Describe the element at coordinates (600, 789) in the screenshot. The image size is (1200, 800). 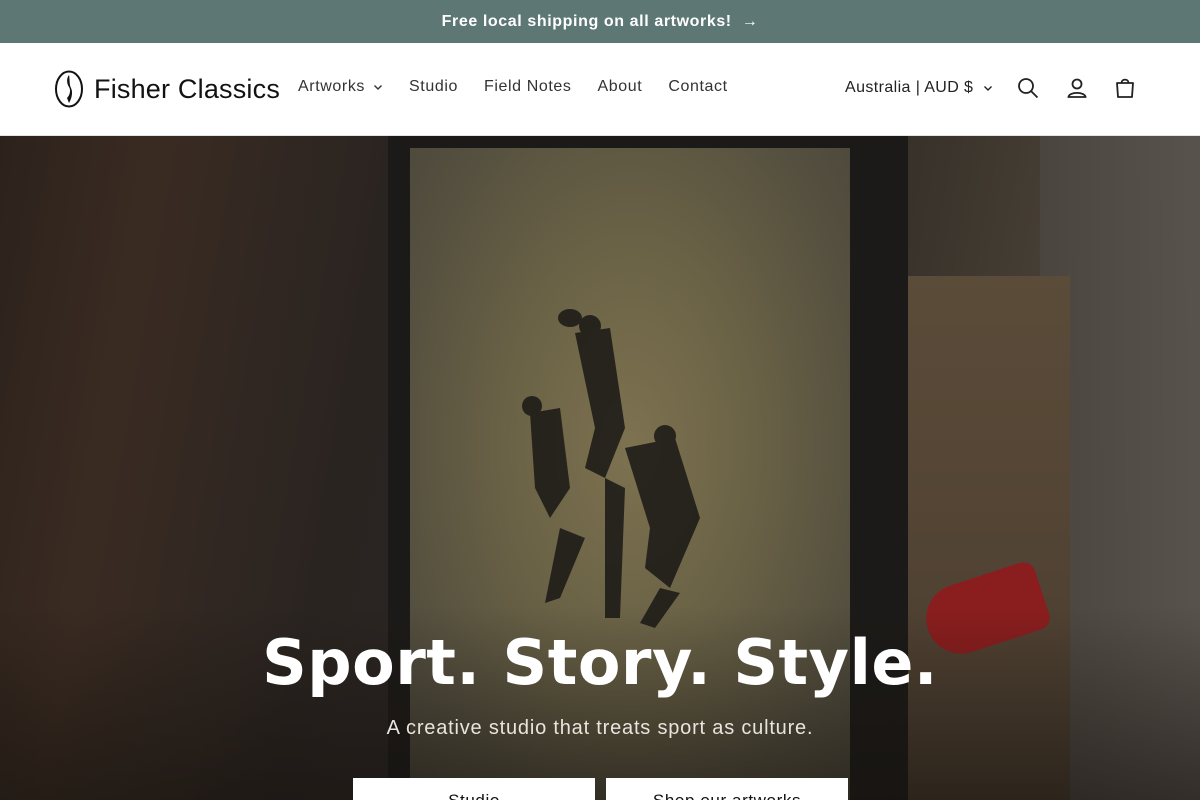
I see `hero-buttons: Studio Shop our artworks` at that location.